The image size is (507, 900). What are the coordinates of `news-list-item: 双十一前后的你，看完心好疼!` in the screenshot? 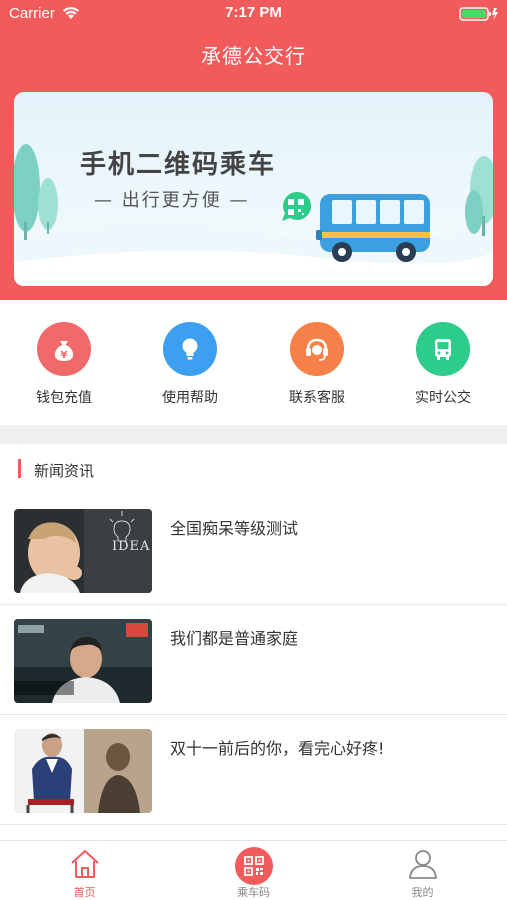 It's located at (253, 770).